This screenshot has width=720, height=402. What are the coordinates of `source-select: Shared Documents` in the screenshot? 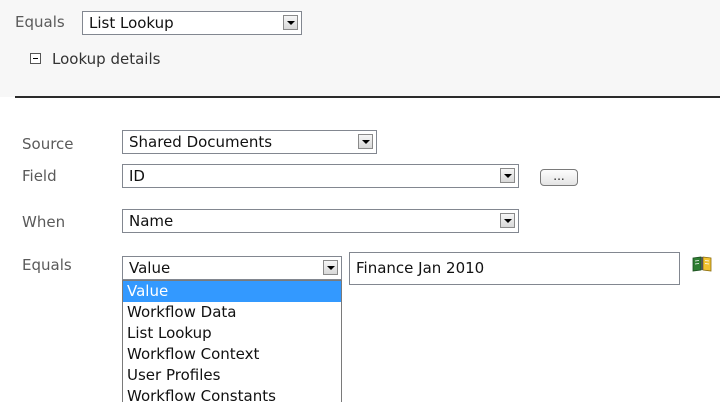 It's located at (249, 142).